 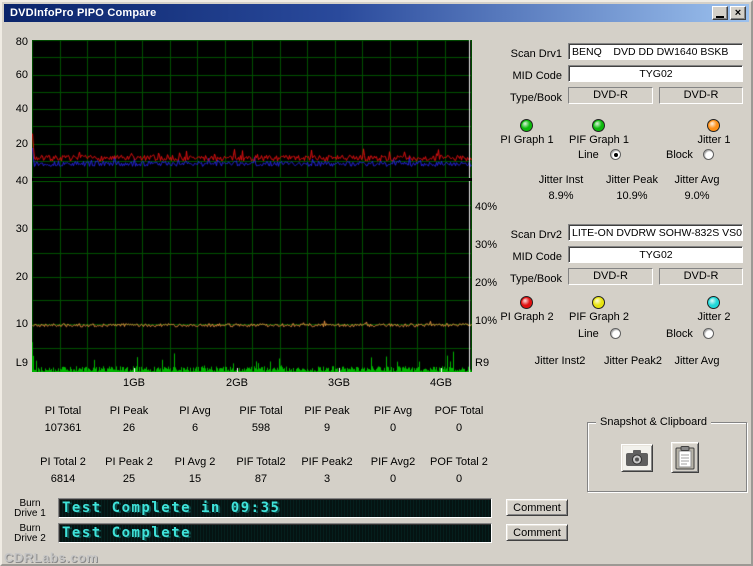 I want to click on burn-drive-1-label: Burn Drive 1, so click(x=30, y=508).